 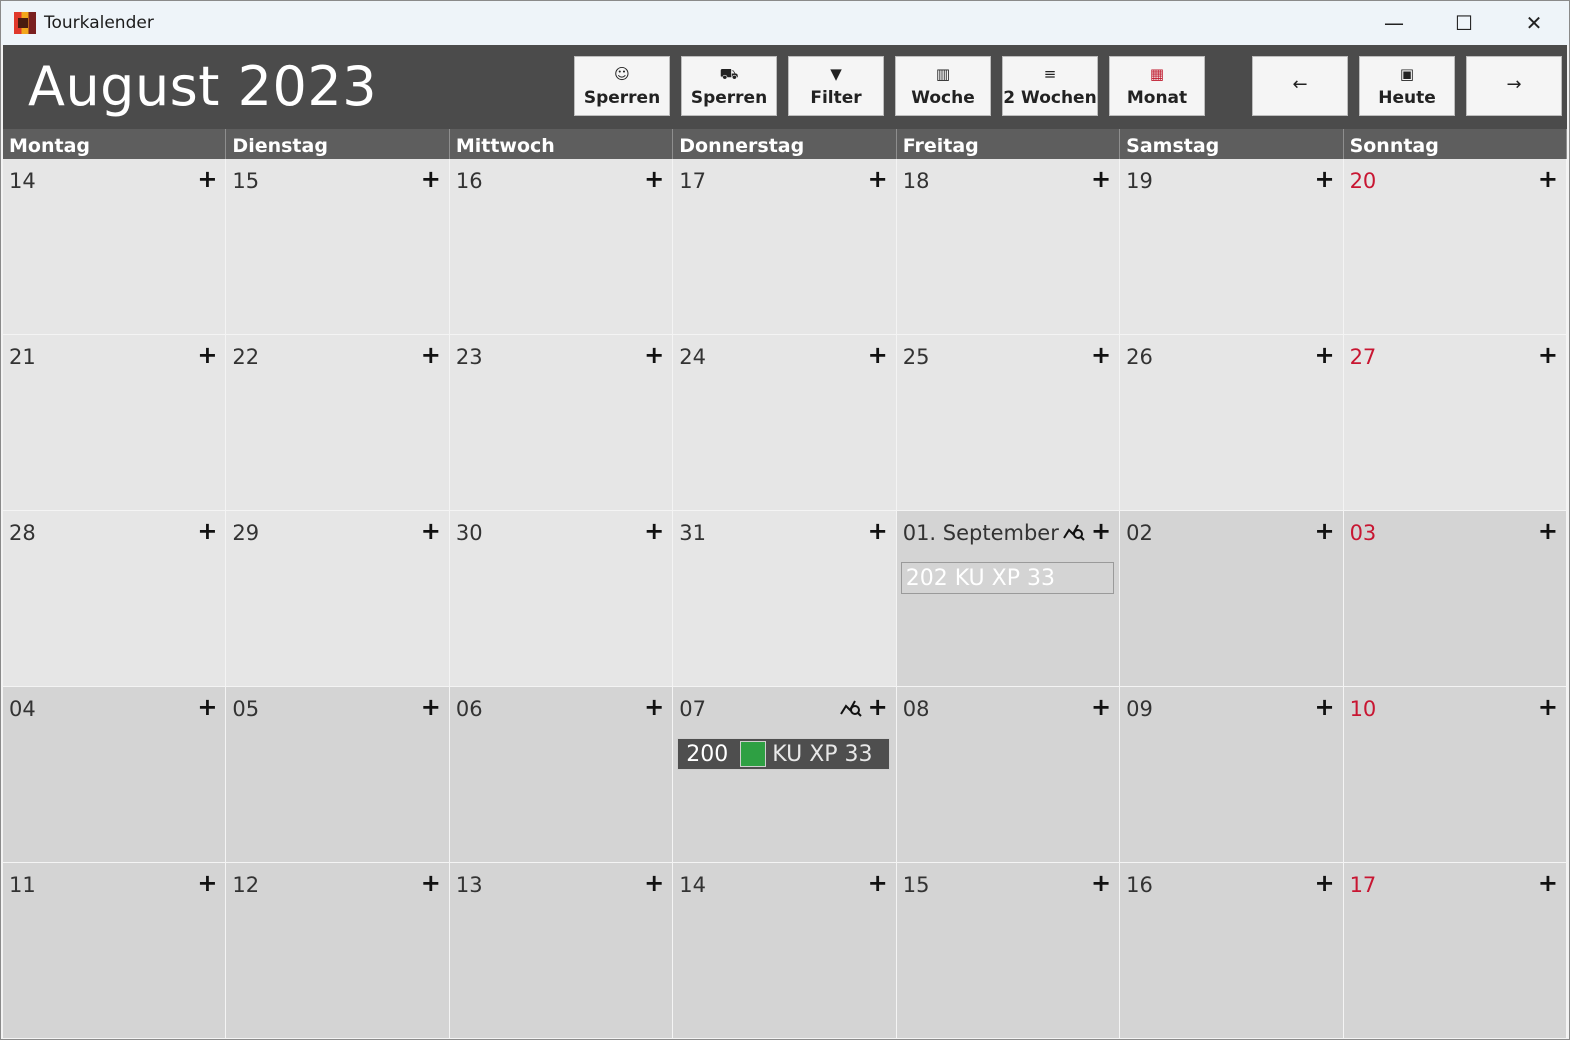 What do you see at coordinates (1232, 247) in the screenshot?
I see `day-cell: 19 +` at bounding box center [1232, 247].